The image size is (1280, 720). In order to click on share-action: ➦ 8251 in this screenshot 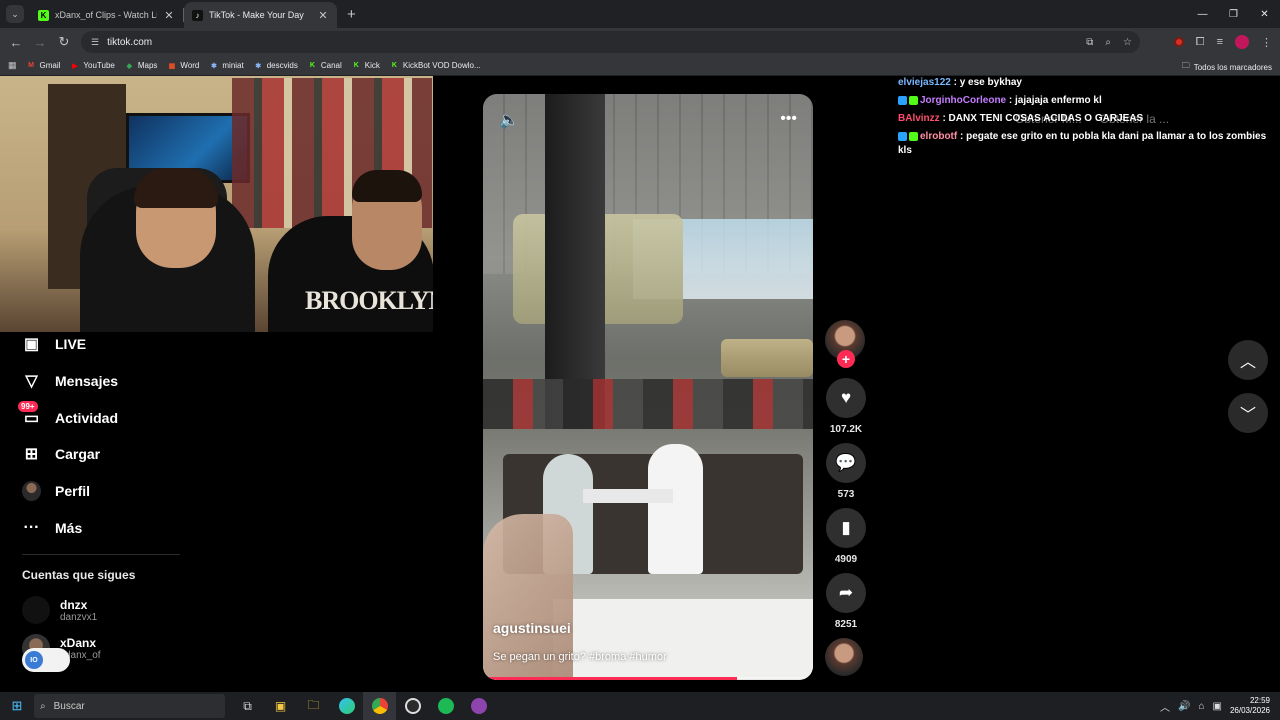, I will do `click(846, 601)`.